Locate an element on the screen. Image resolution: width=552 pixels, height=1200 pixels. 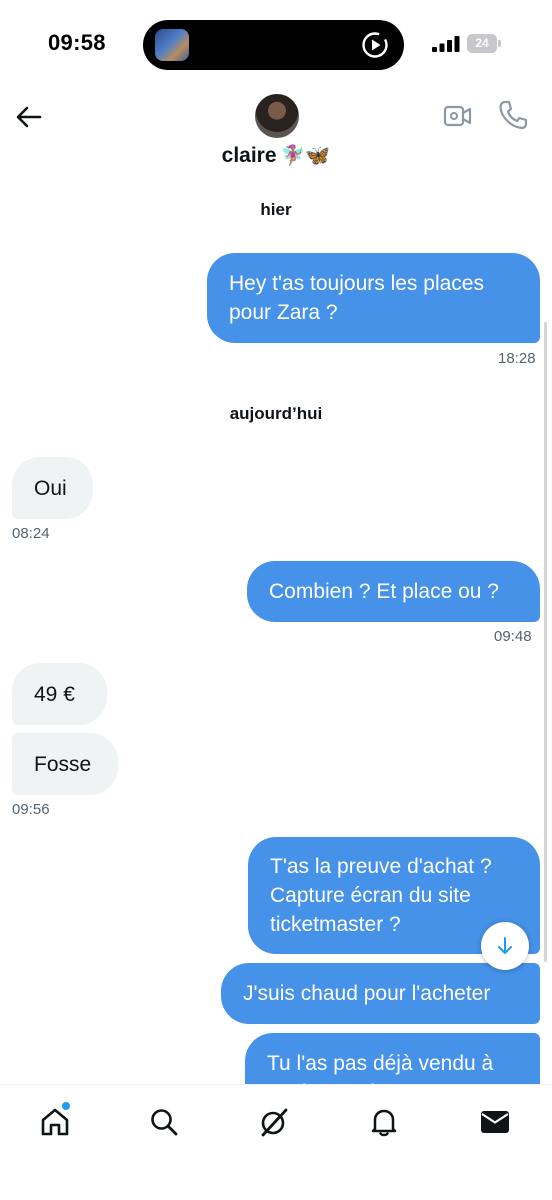
message-bubble: Hey t'as toujours les places pour Zara ? is located at coordinates (373, 298).